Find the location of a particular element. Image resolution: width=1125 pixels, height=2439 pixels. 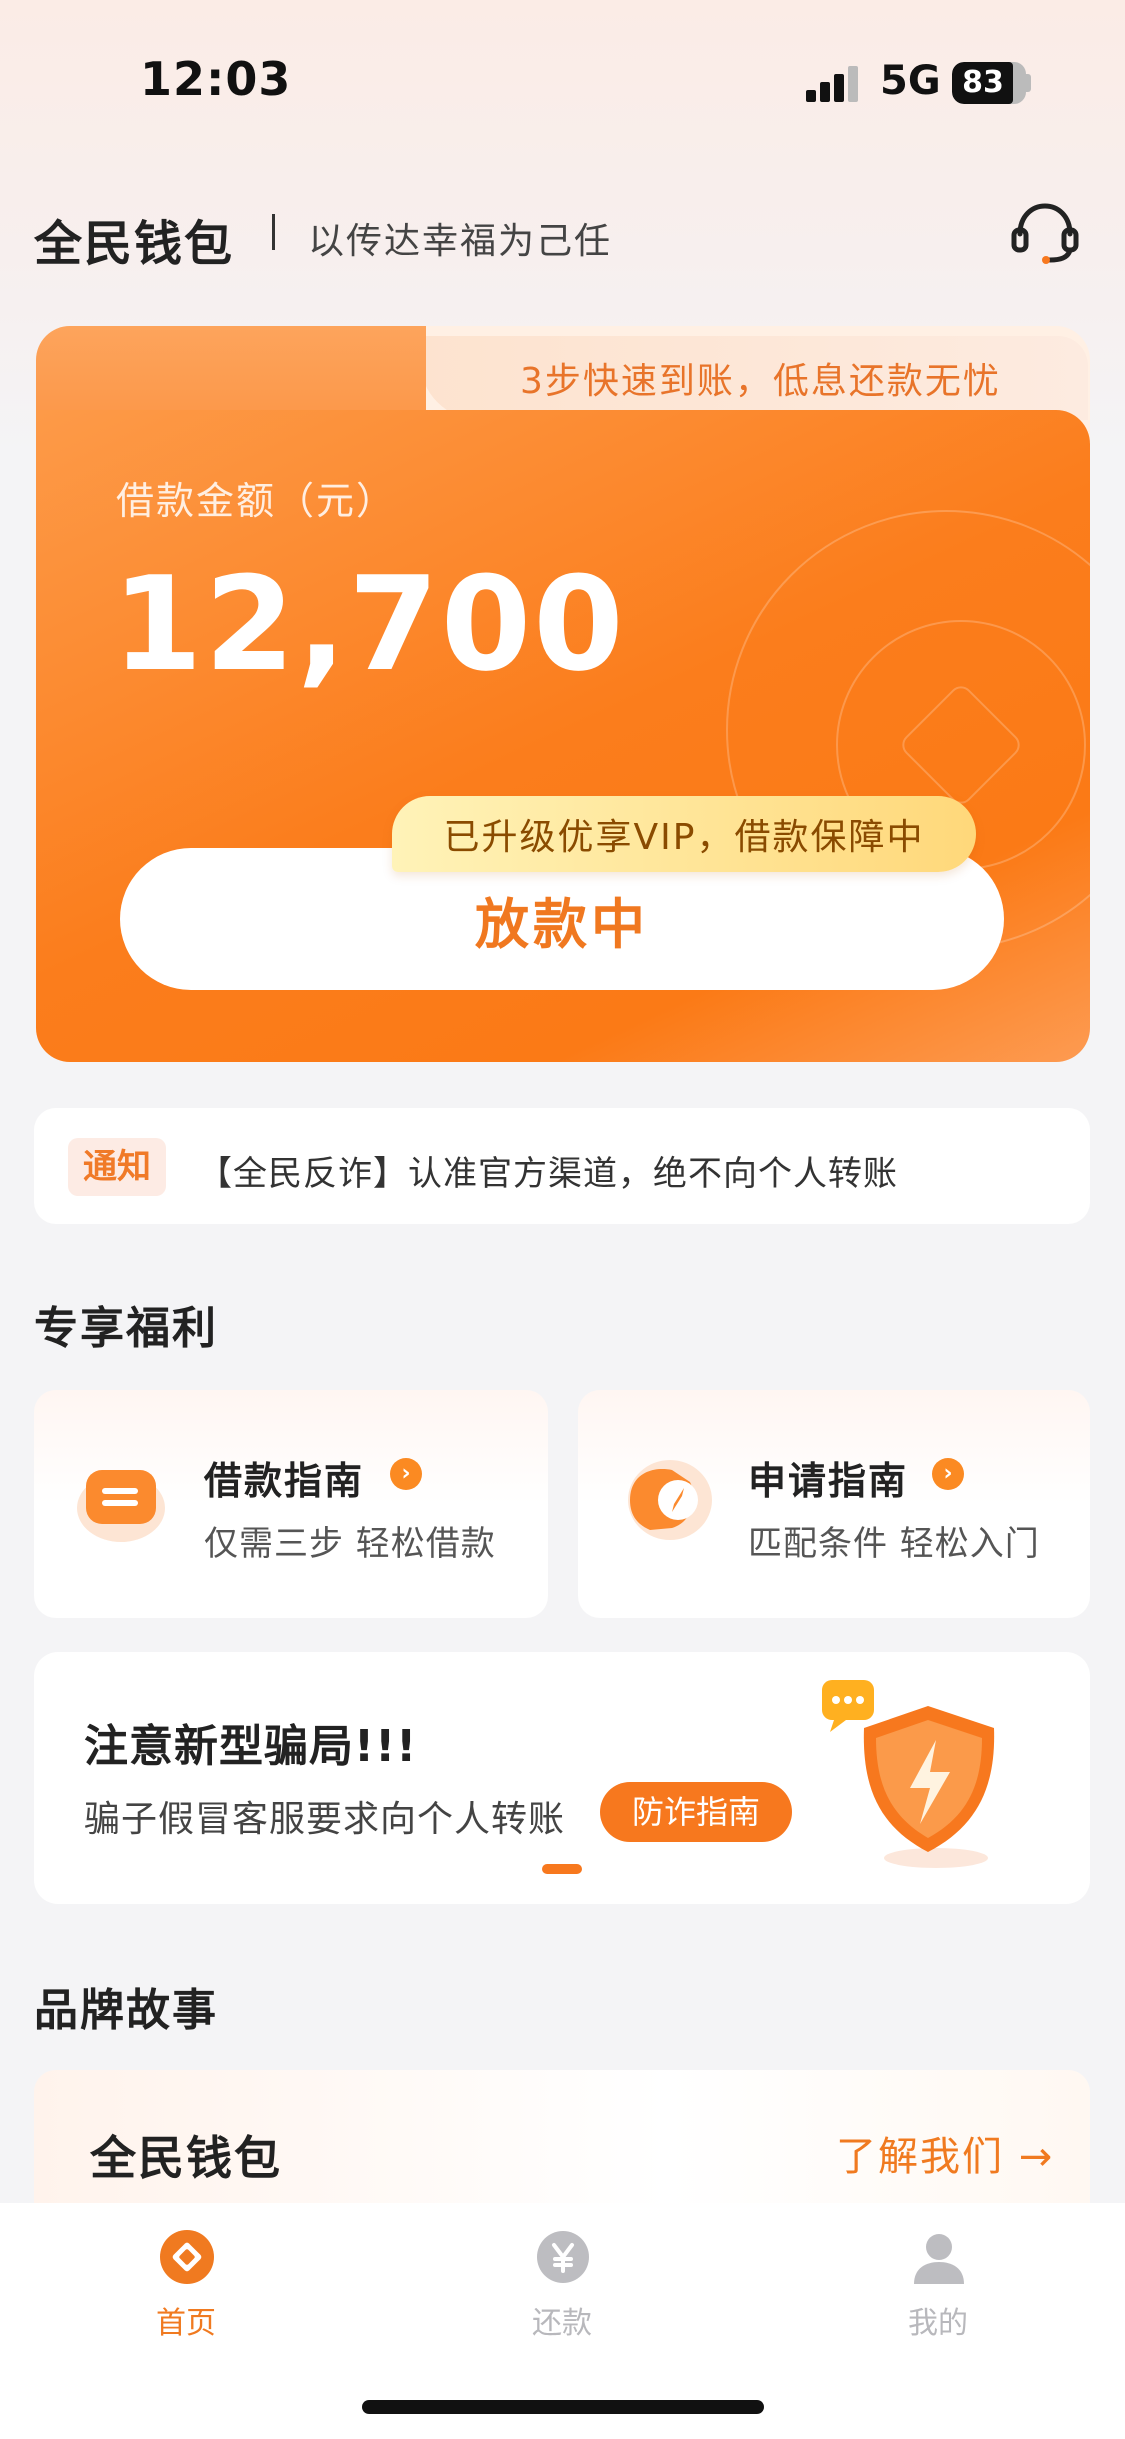

battery-icon: 83 is located at coordinates (989, 83).